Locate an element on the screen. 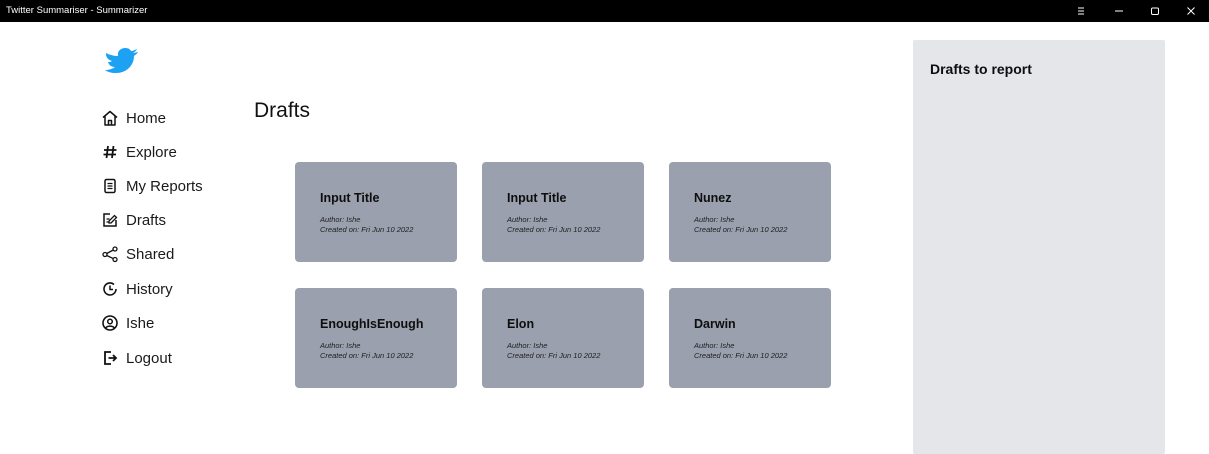 This screenshot has width=1209, height=454. history-icon is located at coordinates (110, 289).